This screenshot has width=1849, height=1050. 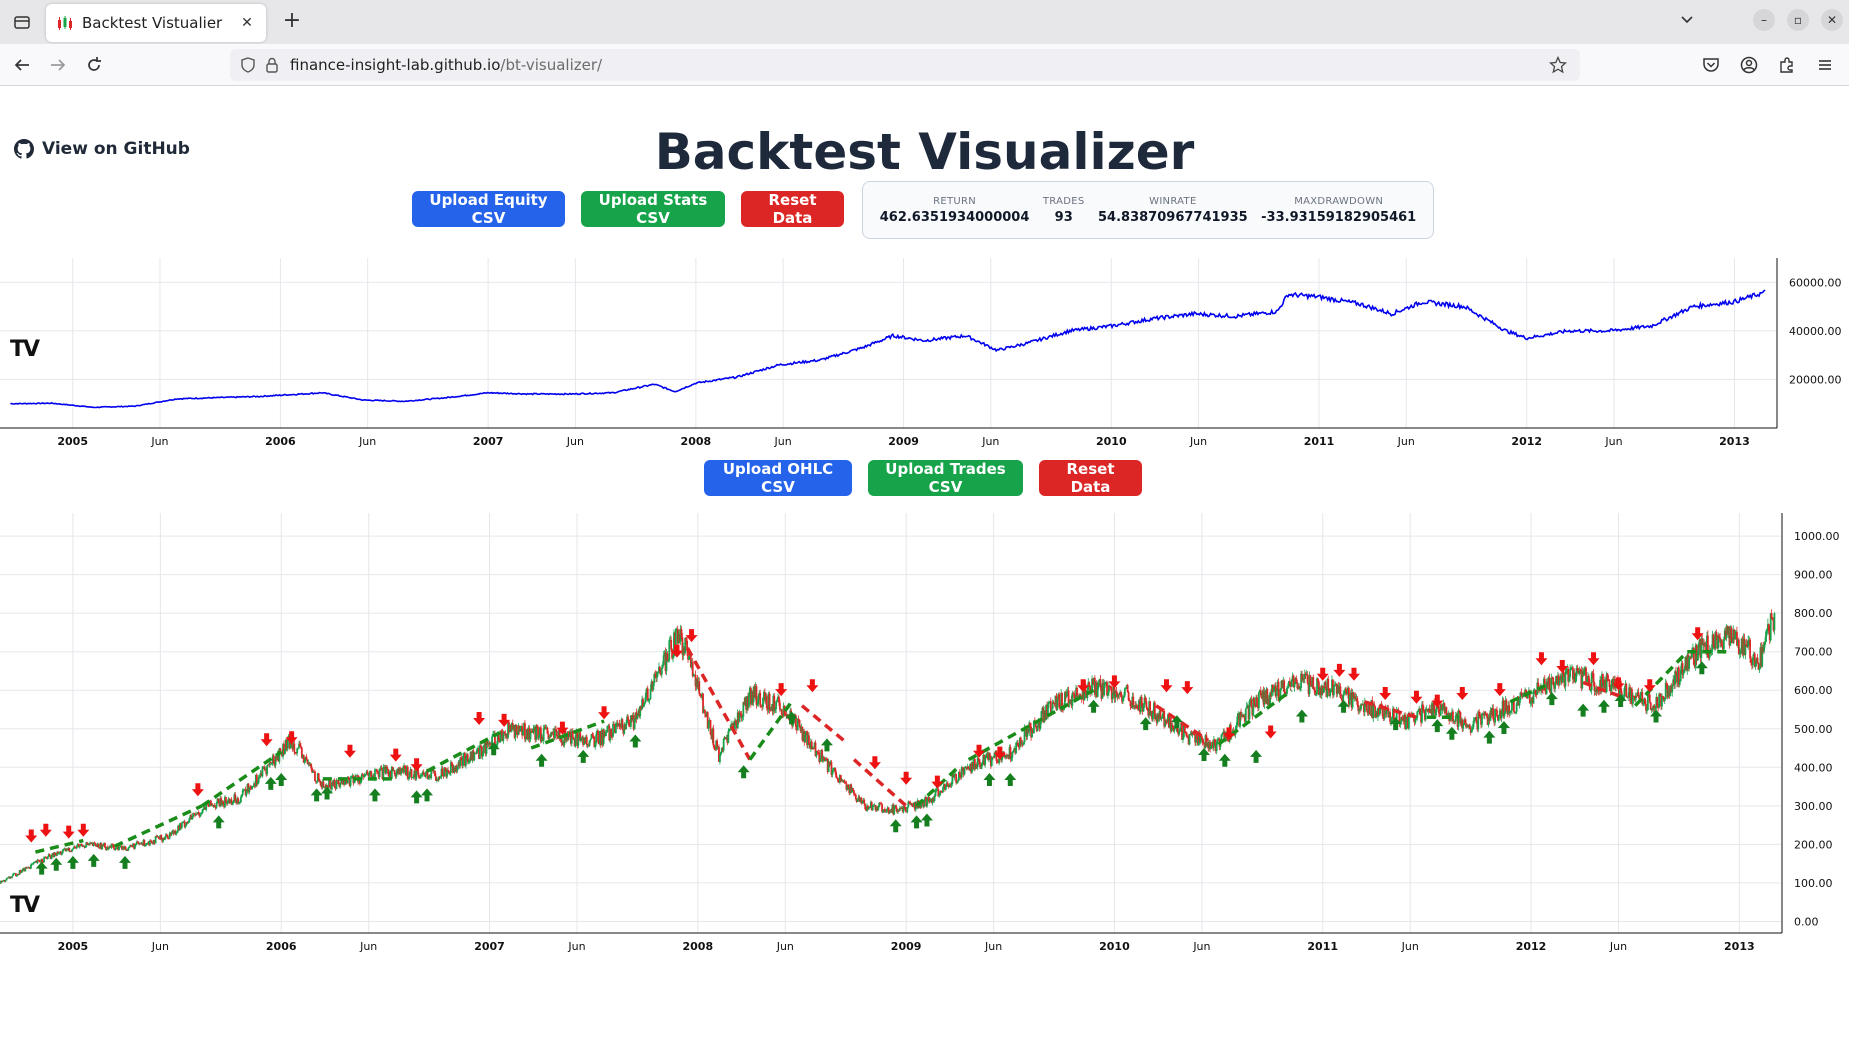 I want to click on equity-line, so click(x=888, y=349).